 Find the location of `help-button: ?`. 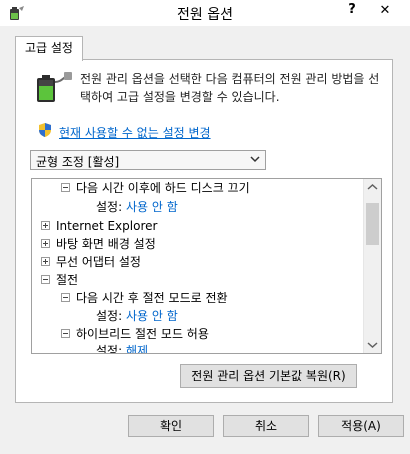

help-button: ? is located at coordinates (352, 11).